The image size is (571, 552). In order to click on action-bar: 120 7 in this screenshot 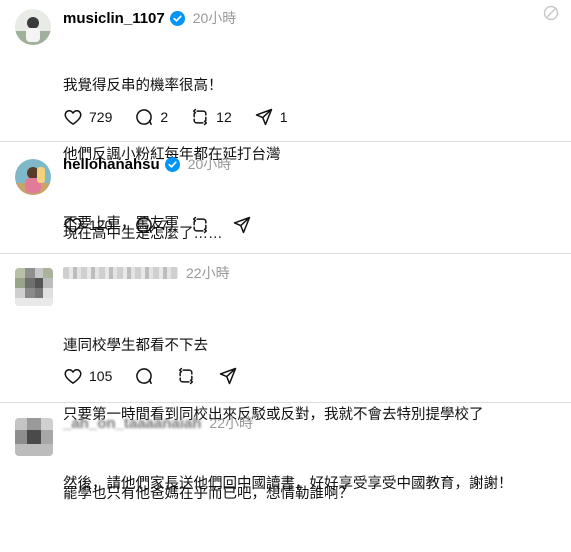, I will do `click(168, 225)`.